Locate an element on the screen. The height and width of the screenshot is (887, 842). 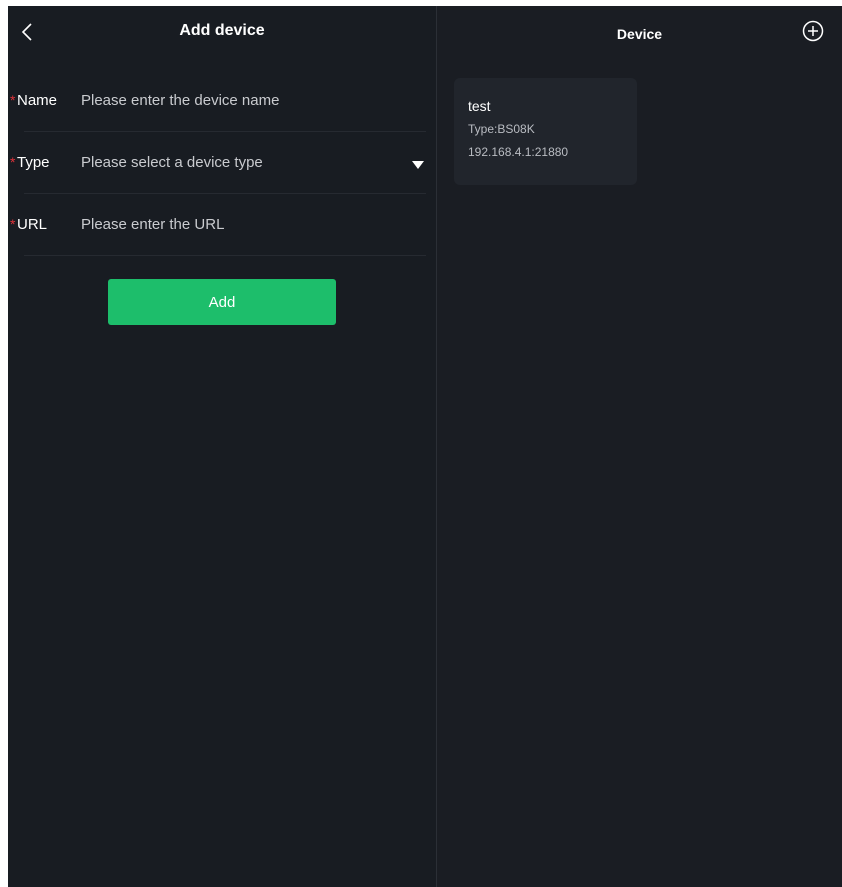
name-label: Name is located at coordinates (37, 100).